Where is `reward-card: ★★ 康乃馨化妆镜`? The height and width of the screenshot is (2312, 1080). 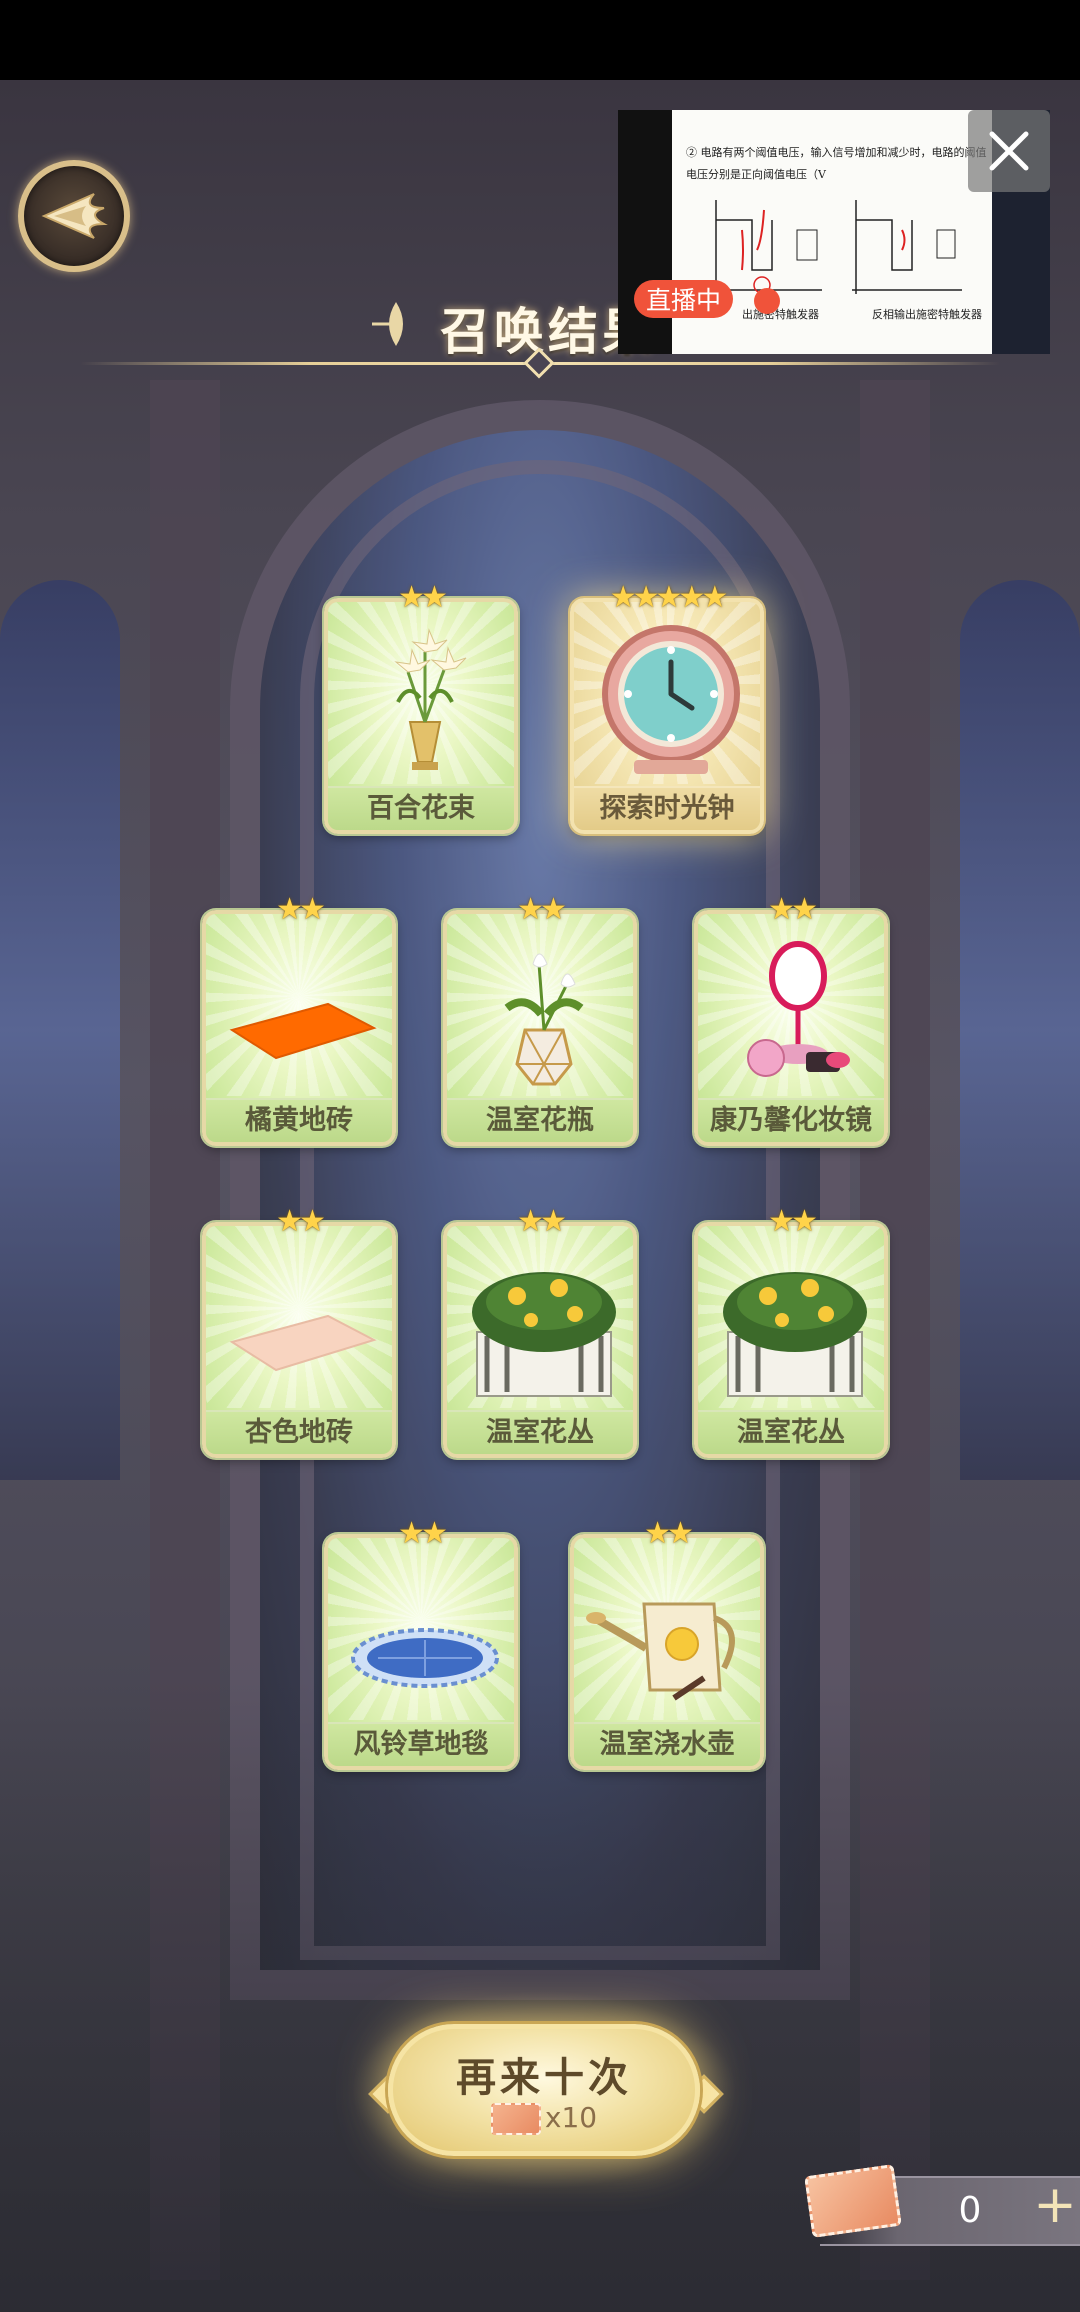 reward-card: ★★ 康乃馨化妆镜 is located at coordinates (791, 1019).